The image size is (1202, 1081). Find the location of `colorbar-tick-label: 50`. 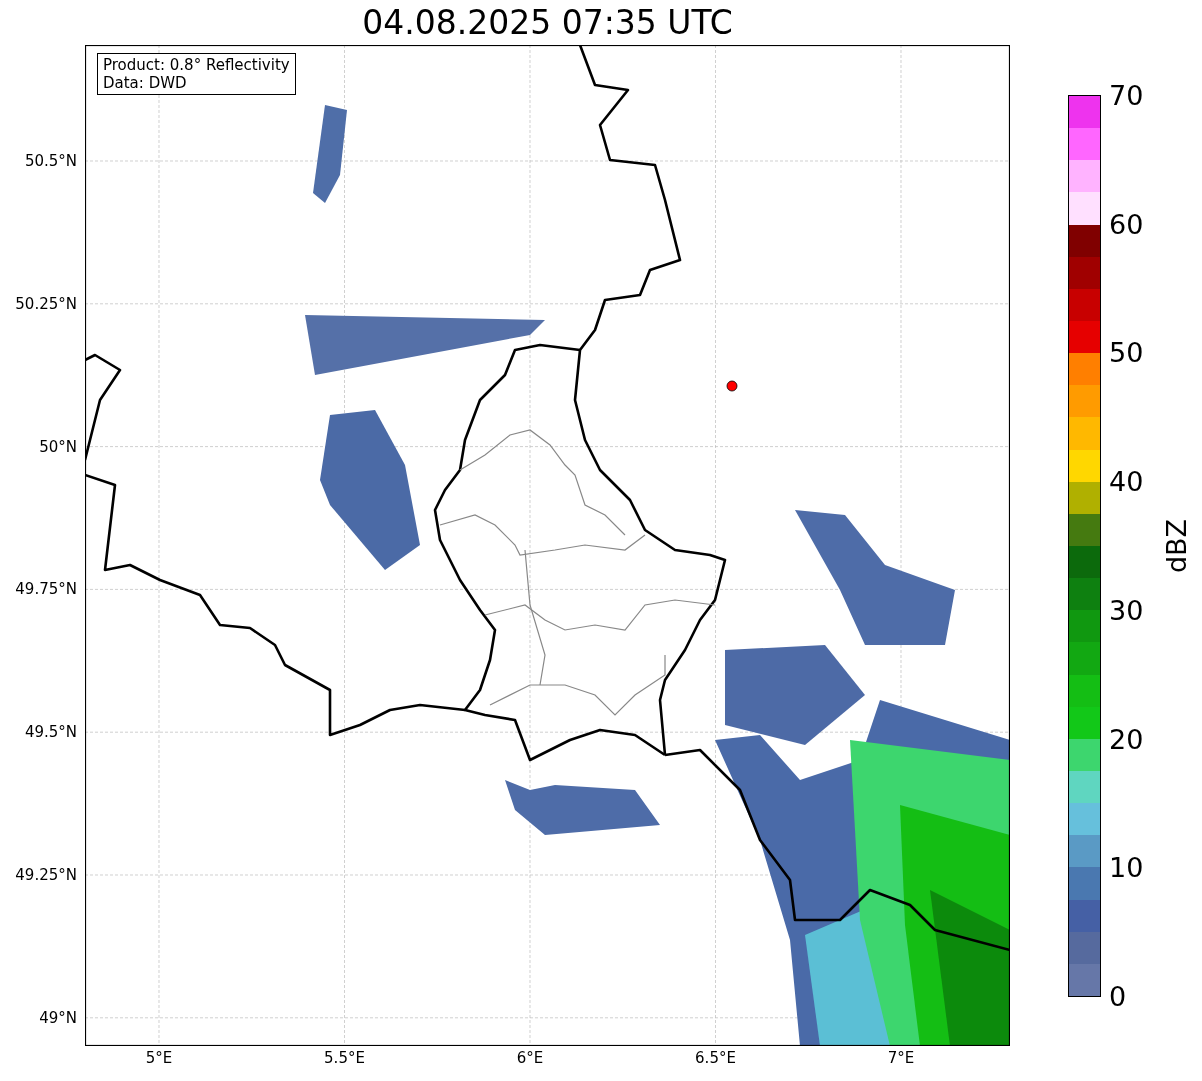

colorbar-tick-label: 50 is located at coordinates (1126, 352).